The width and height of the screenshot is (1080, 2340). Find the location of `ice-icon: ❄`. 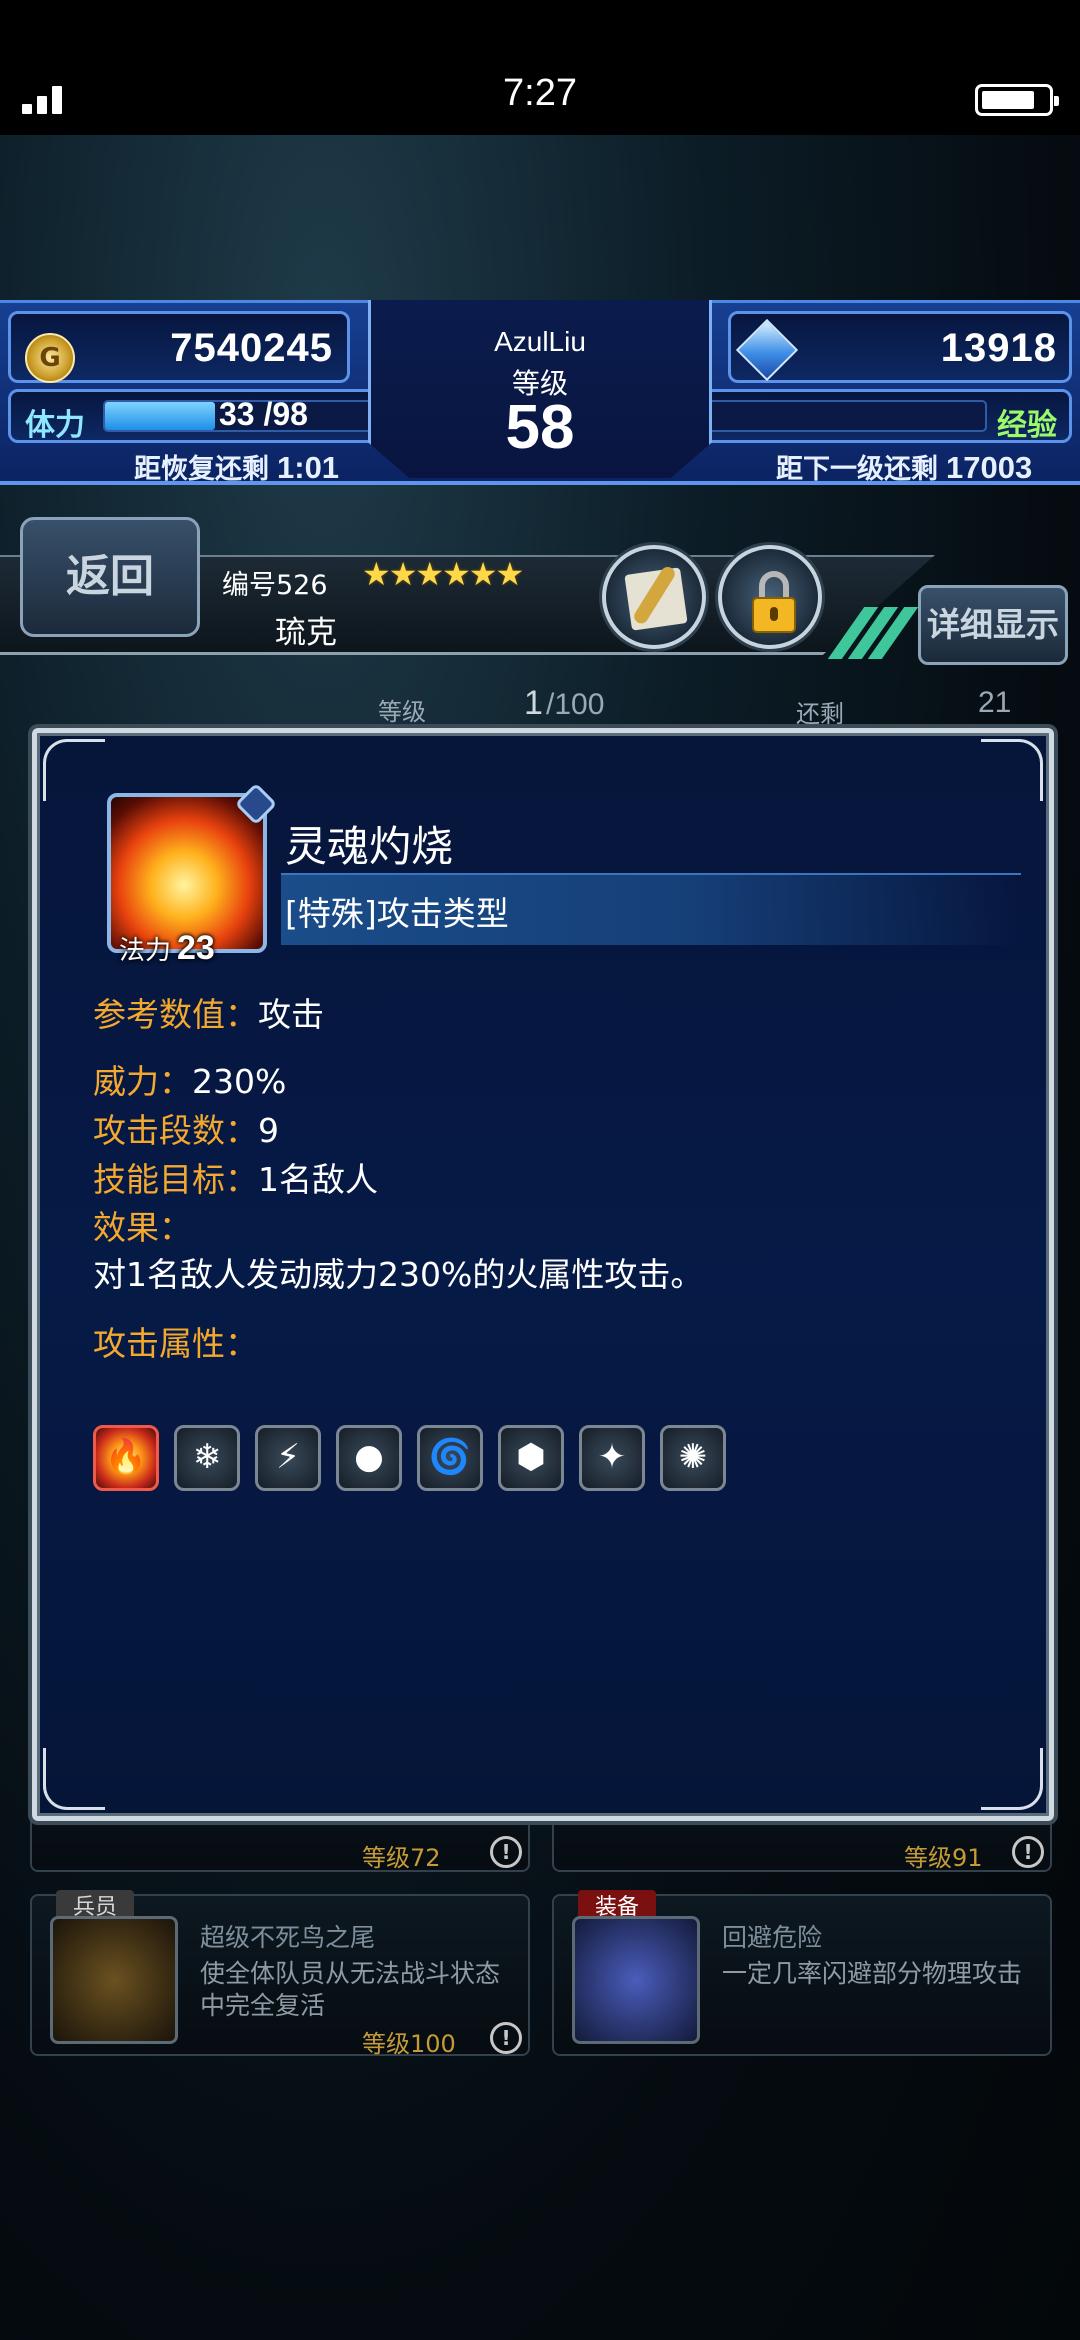

ice-icon: ❄ is located at coordinates (207, 1458).